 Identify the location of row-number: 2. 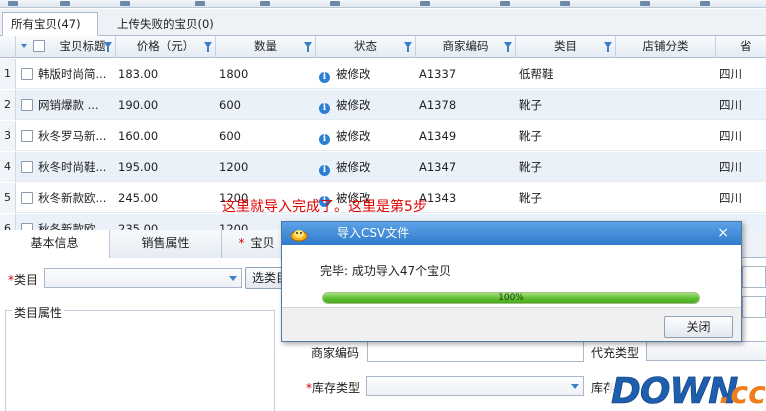
(8, 105).